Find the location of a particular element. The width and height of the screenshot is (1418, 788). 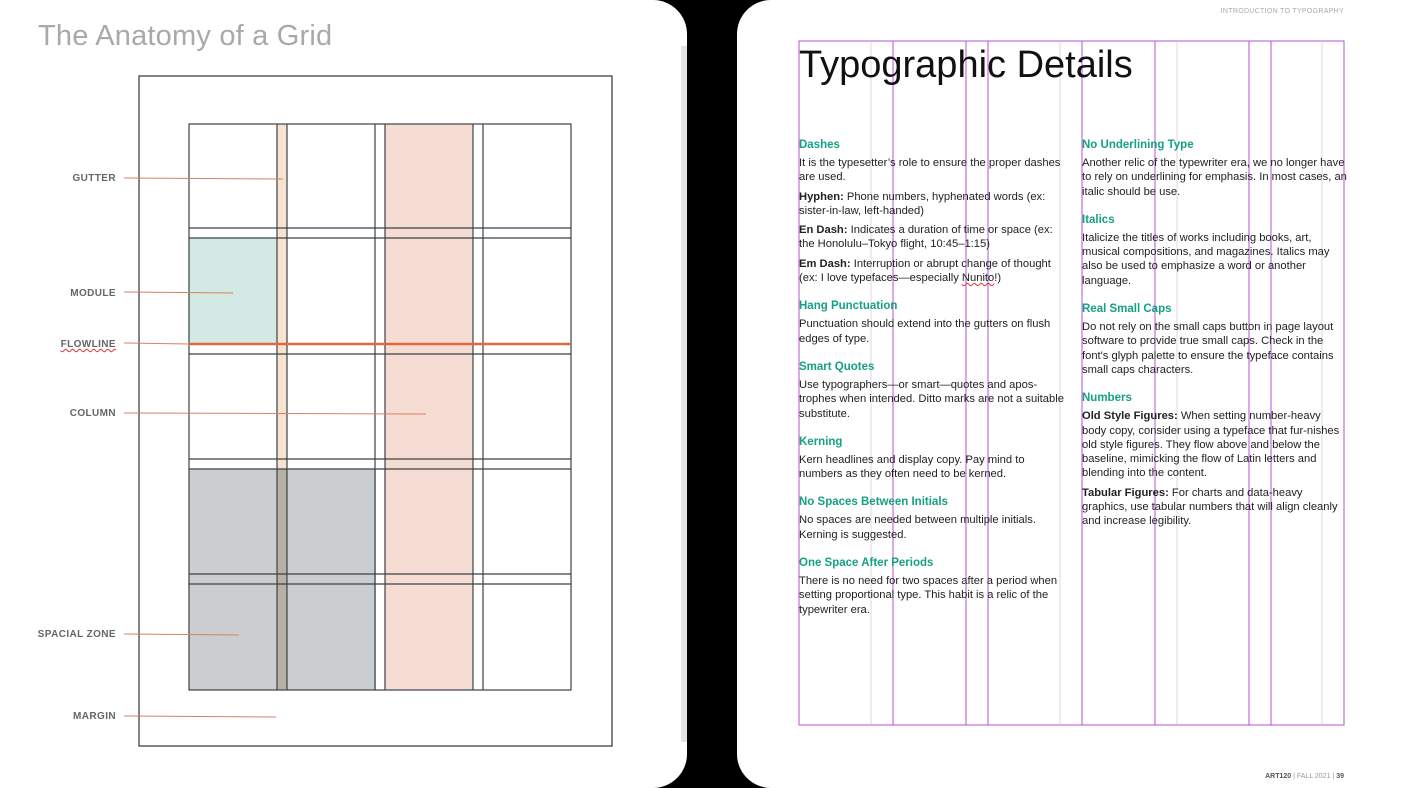

heading-hang-punctuation: Hang Punctuation is located at coordinates (848, 306).